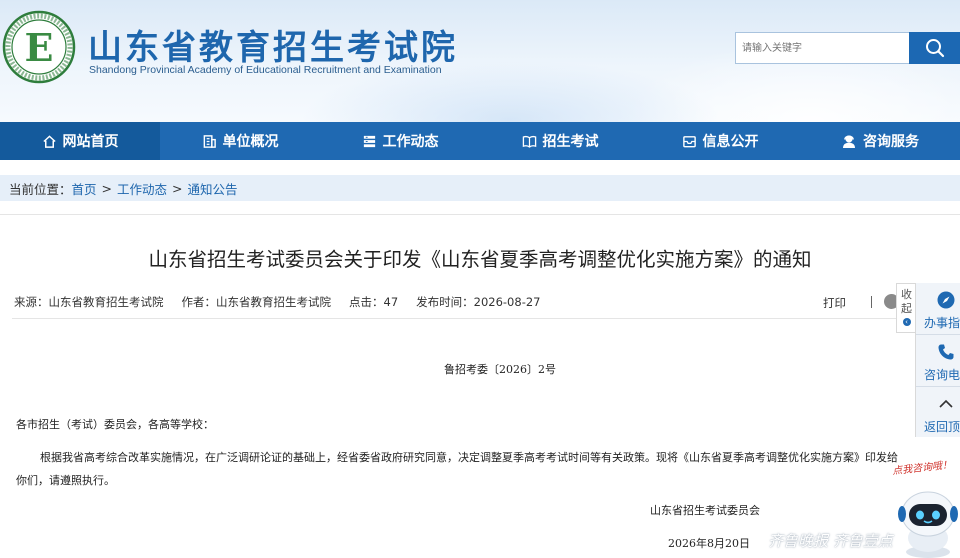 The height and width of the screenshot is (558, 960). I want to click on meta-clicks: 点击：47, so click(374, 302).